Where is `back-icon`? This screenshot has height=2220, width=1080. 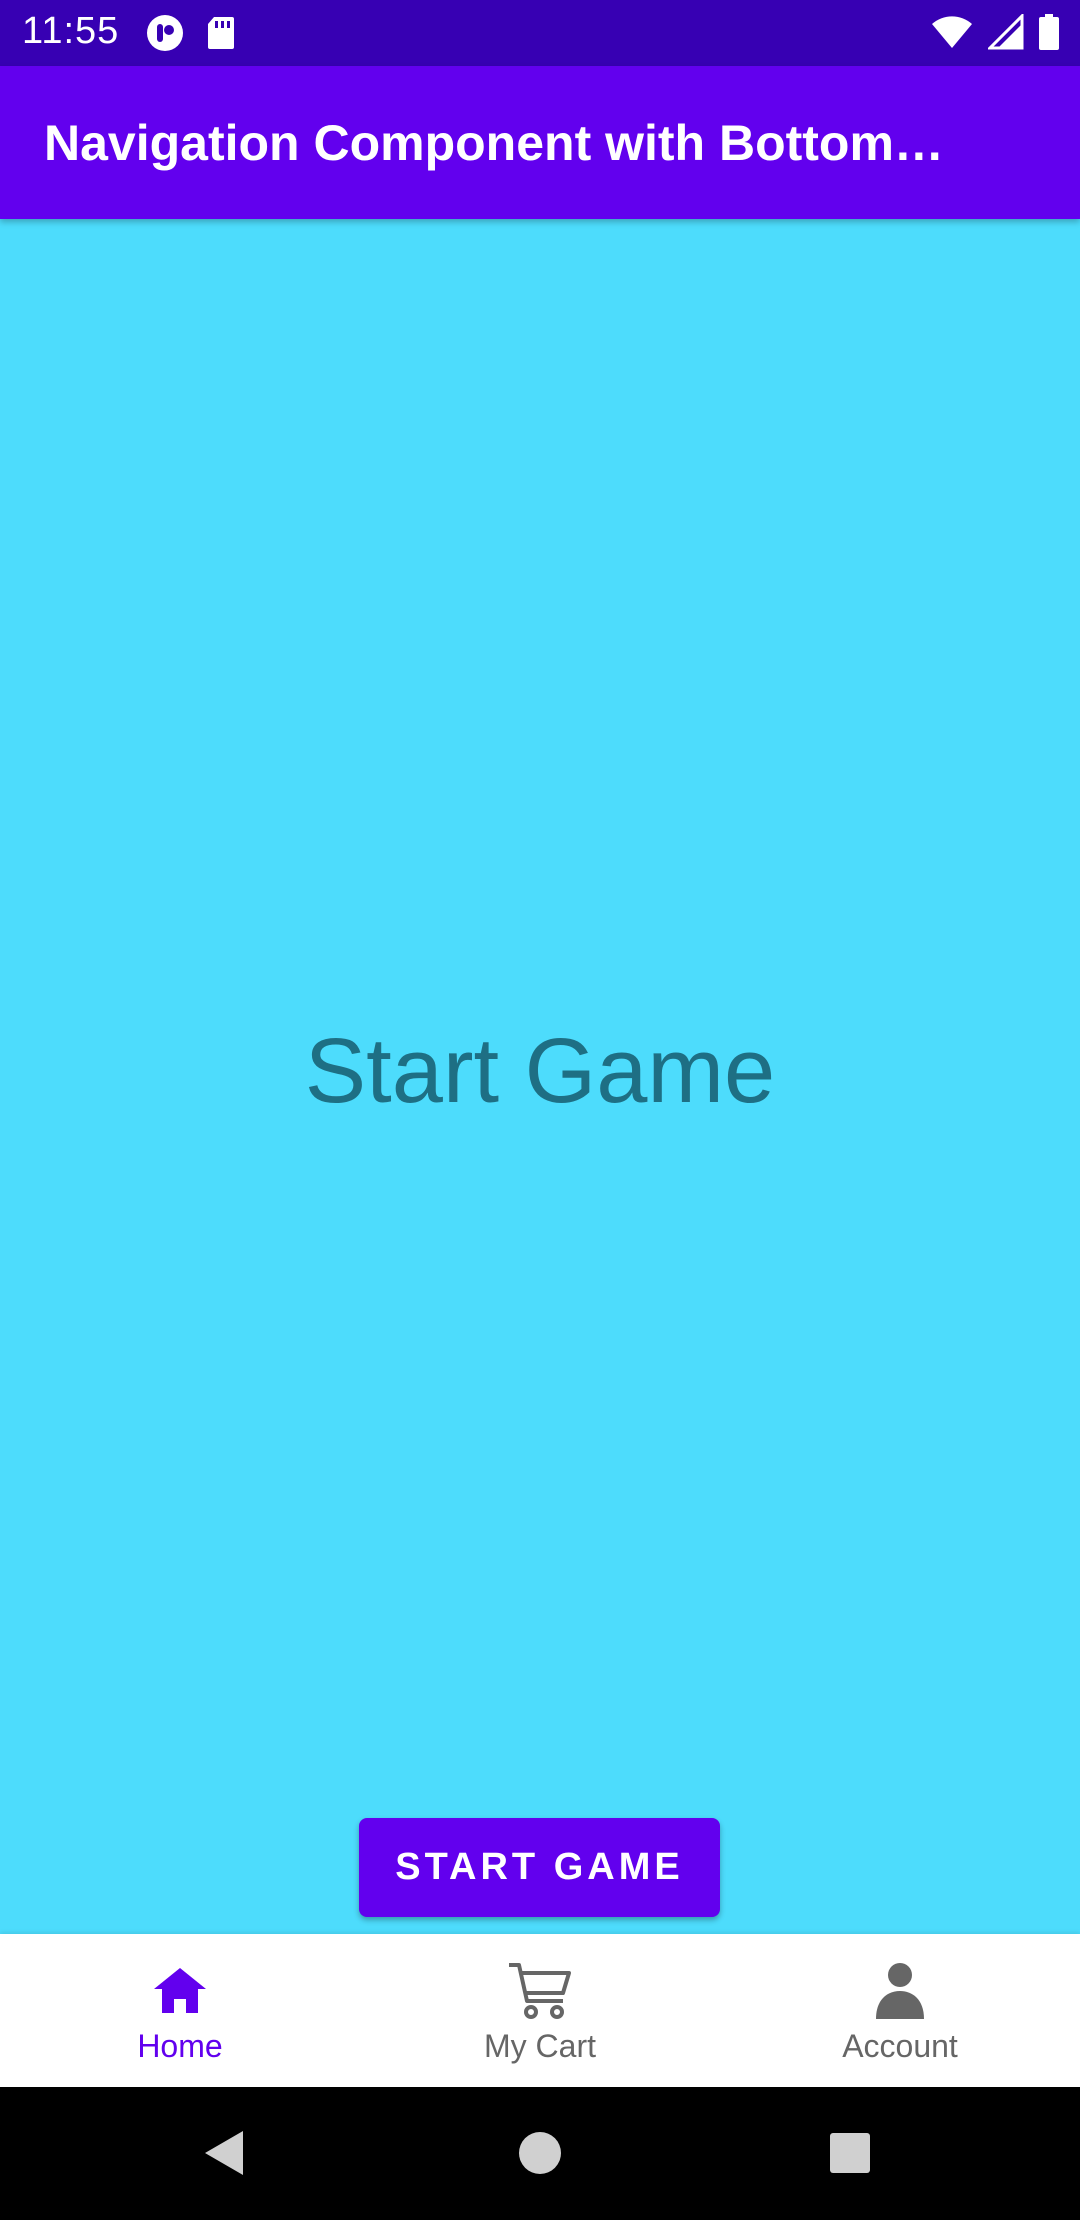
back-icon is located at coordinates (225, 2155).